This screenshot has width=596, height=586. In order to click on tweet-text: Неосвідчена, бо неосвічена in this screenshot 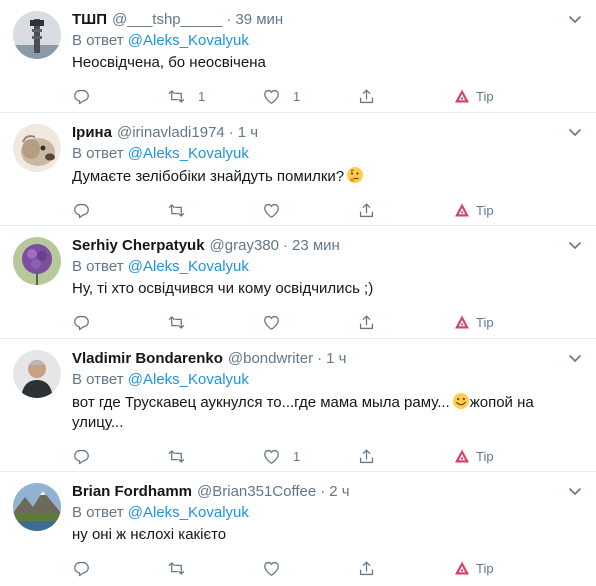, I will do `click(169, 62)`.